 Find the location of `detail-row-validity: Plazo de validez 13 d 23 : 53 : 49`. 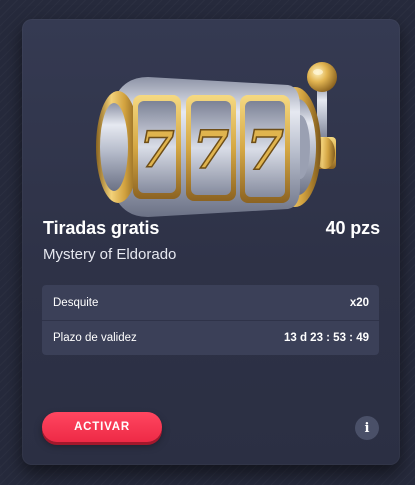

detail-row-validity: Plazo de validez 13 d 23 : 53 : 49 is located at coordinates (210, 337).